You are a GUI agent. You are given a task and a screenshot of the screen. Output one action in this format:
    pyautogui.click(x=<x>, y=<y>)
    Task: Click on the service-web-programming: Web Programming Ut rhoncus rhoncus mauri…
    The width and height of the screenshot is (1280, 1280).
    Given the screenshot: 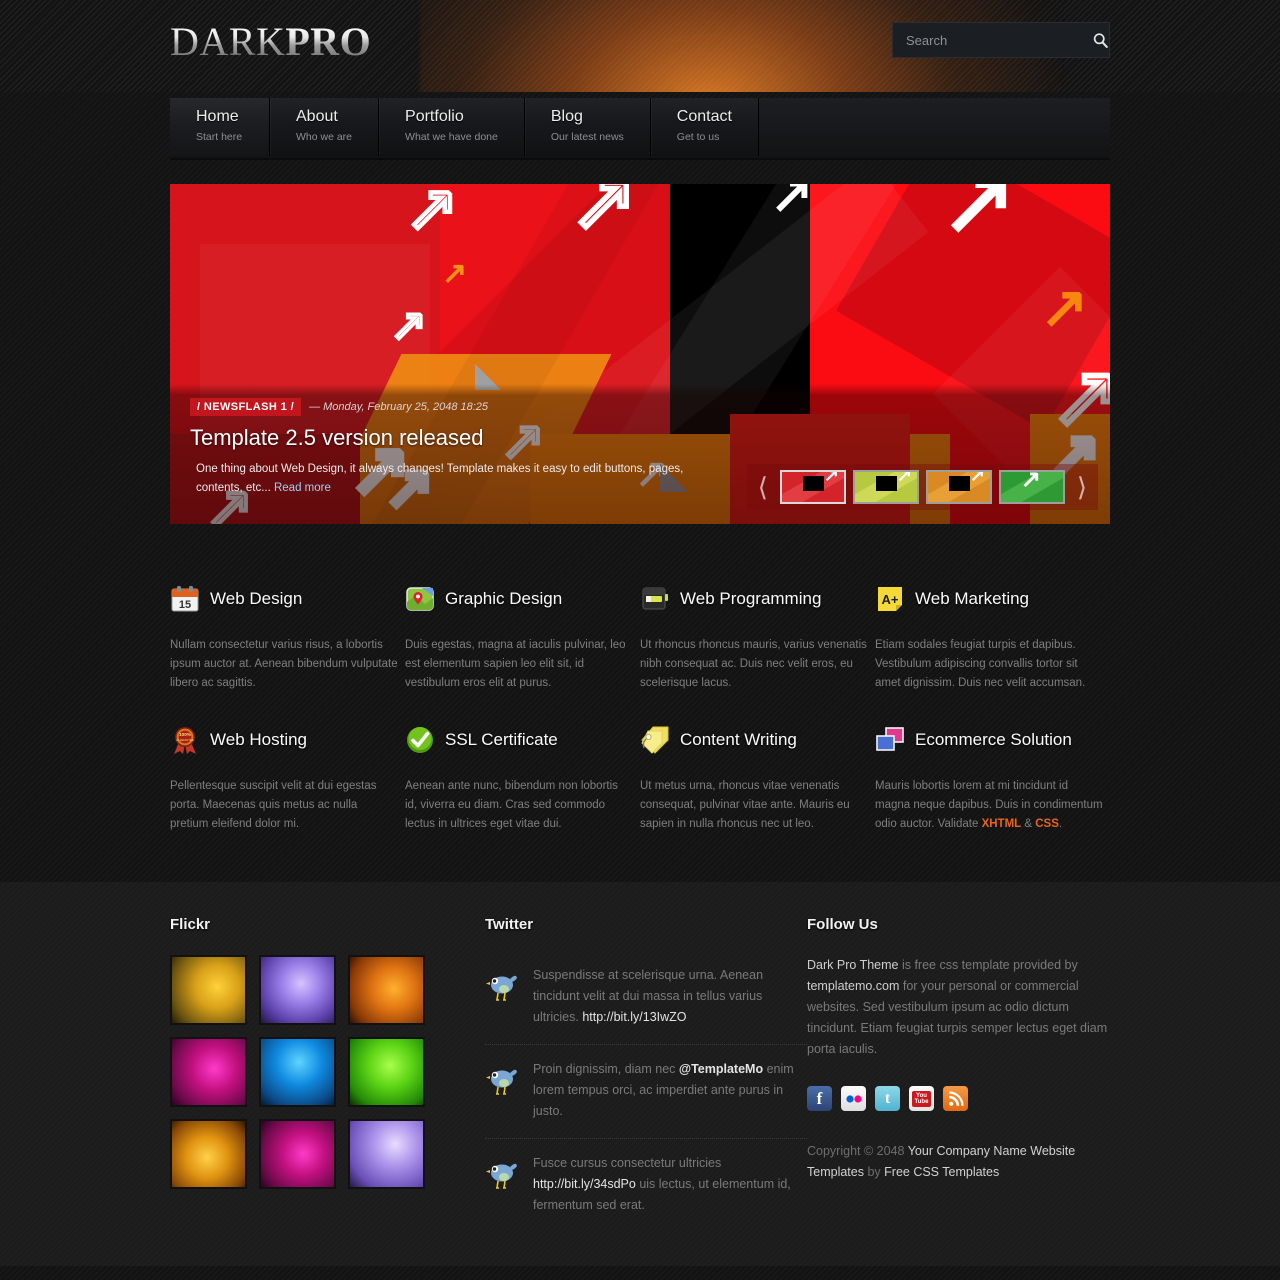 What is the action you would take?
    pyautogui.click(x=754, y=638)
    